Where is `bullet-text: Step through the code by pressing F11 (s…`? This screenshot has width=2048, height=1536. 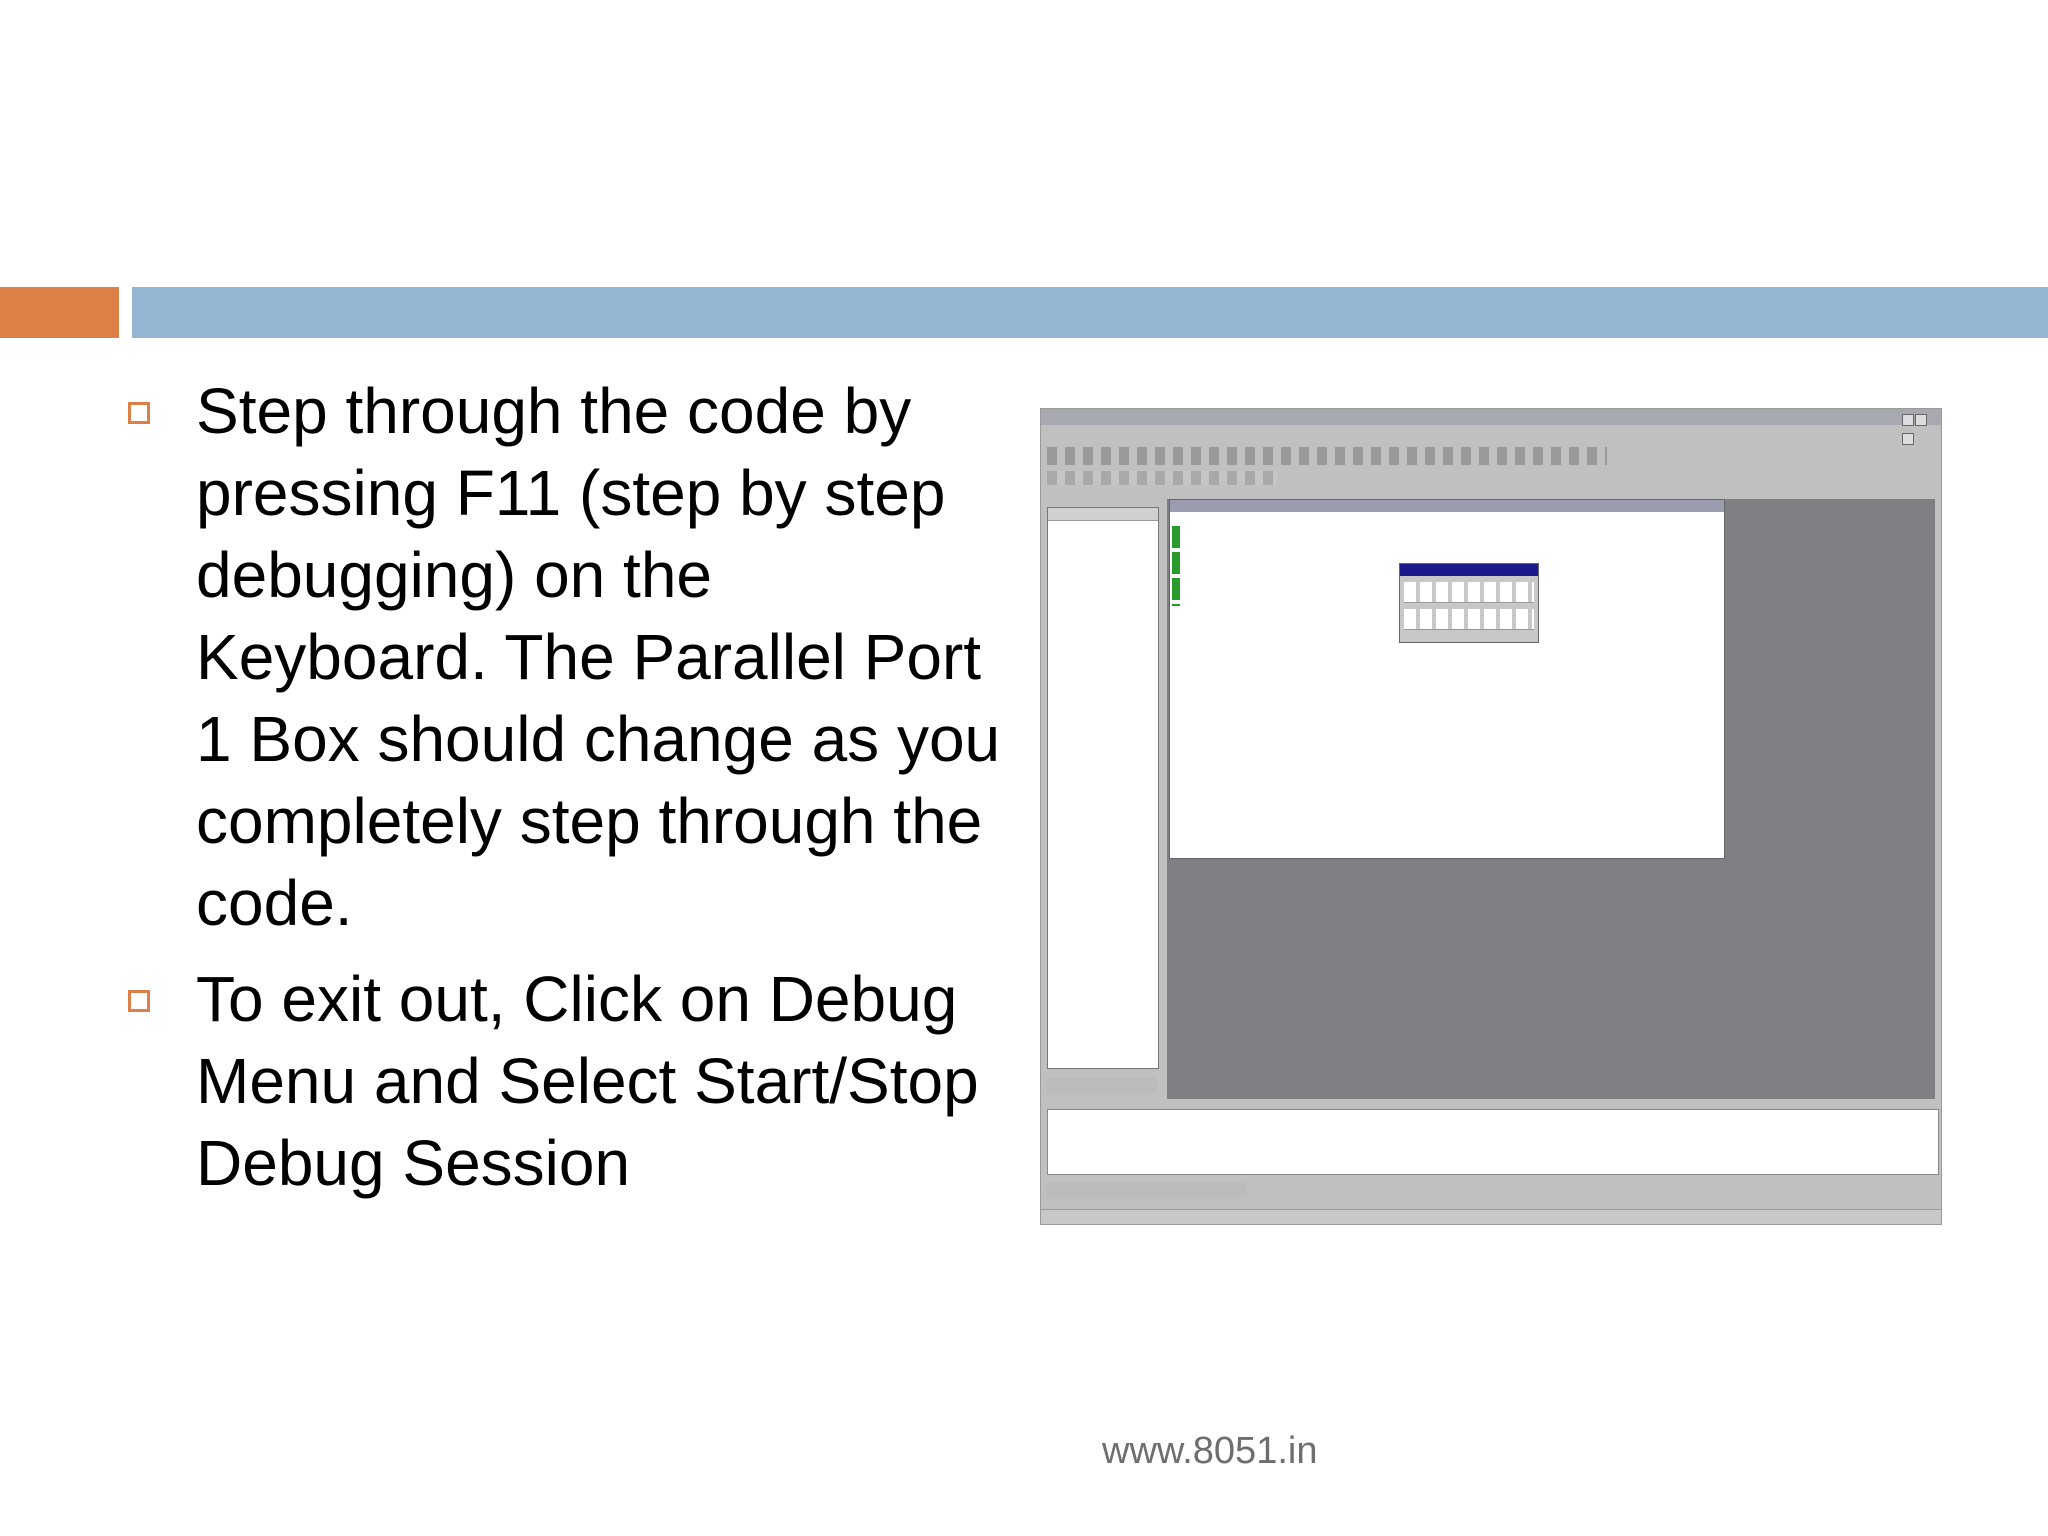 bullet-text: Step through the code by pressing F11 (s… is located at coordinates (598, 657).